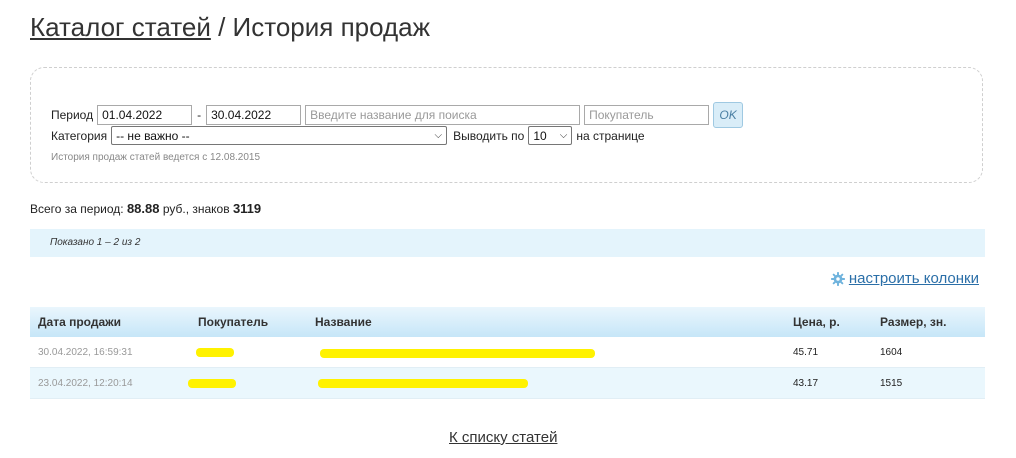 This screenshot has height=458, width=1016. Describe the element at coordinates (503, 437) in the screenshot. I see `back-to-articles-link: К списку статей` at that location.